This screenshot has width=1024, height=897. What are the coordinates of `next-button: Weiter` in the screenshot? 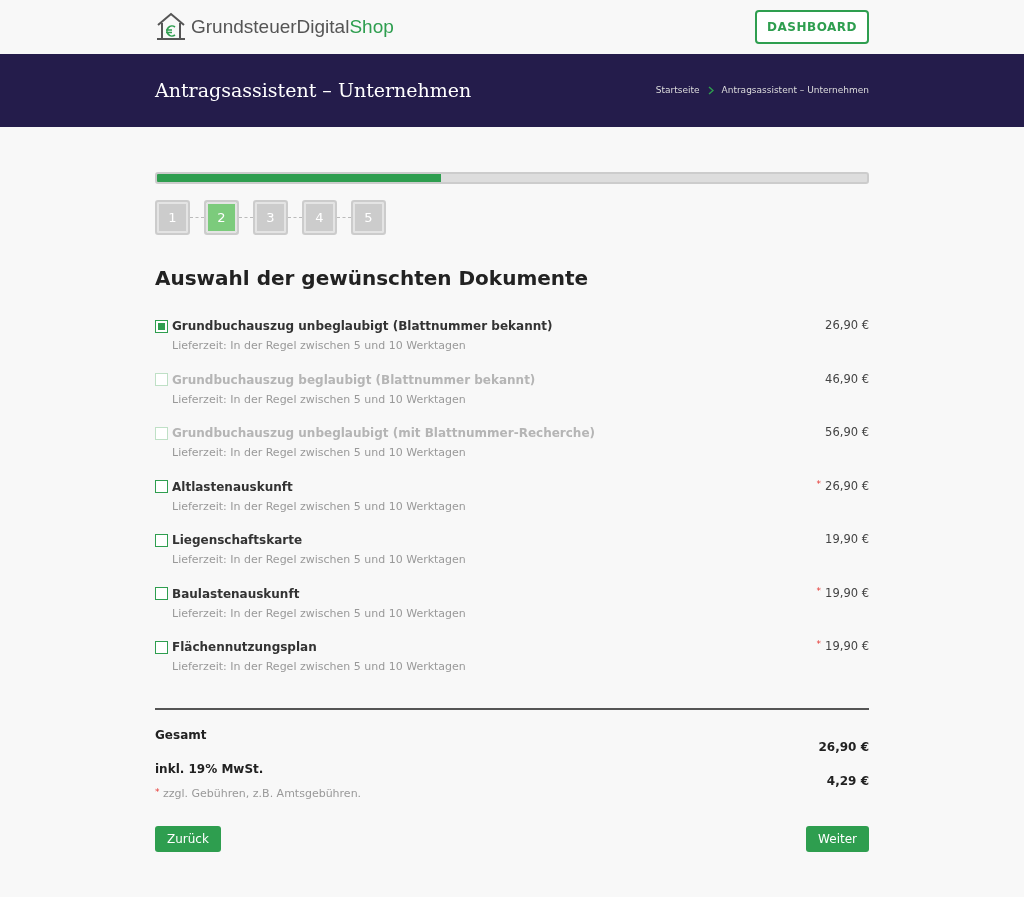 It's located at (837, 839).